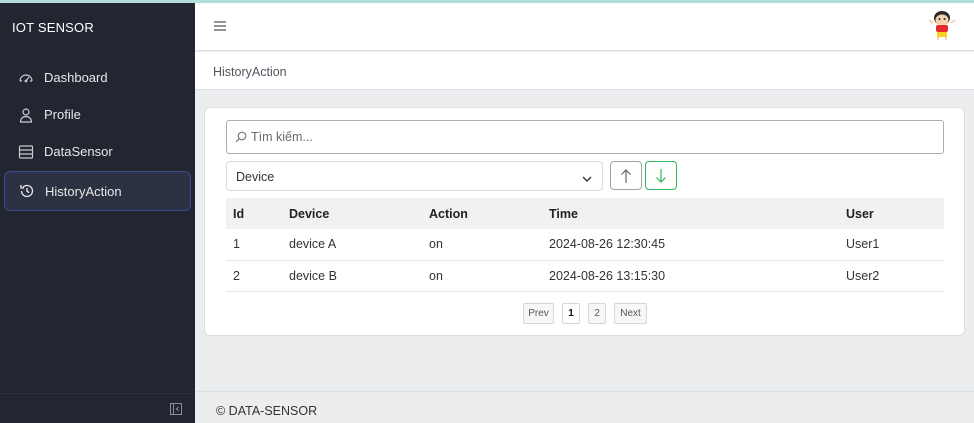 This screenshot has height=423, width=974. I want to click on pagination: Prev 1 2 Next, so click(589, 313).